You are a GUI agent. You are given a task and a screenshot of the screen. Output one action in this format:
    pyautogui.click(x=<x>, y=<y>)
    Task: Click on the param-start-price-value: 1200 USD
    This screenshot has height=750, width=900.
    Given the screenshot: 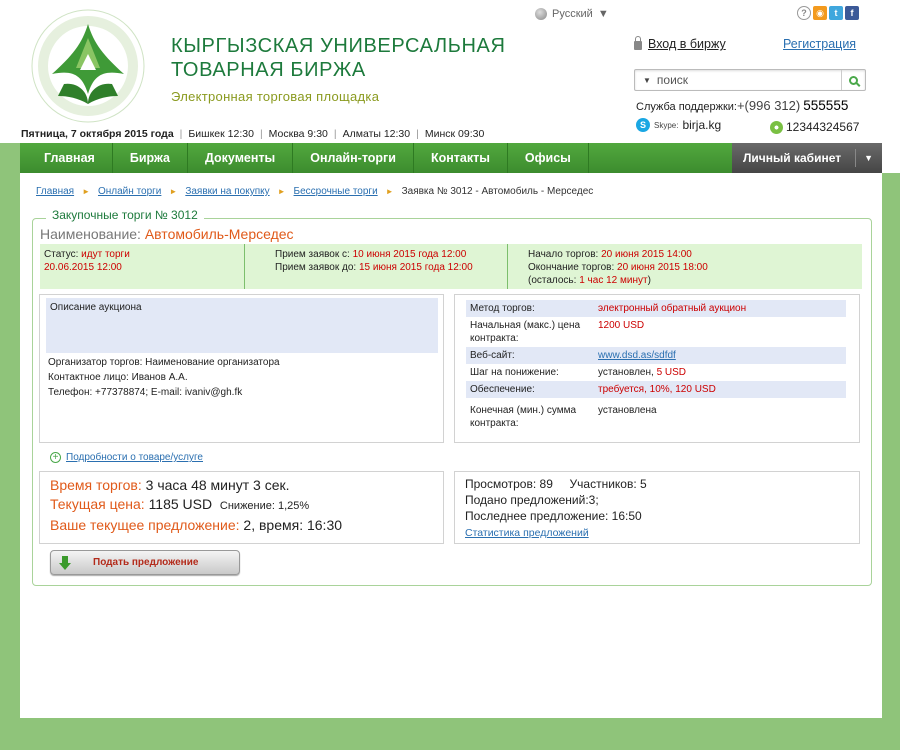 What is the action you would take?
    pyautogui.click(x=621, y=325)
    